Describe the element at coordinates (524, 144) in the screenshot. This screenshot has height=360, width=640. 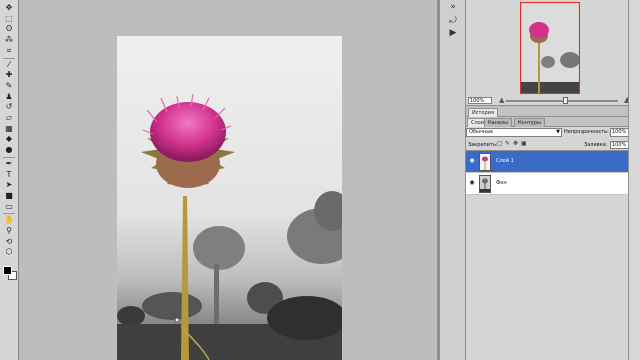
I see `lock-all-icon: ▣` at that location.